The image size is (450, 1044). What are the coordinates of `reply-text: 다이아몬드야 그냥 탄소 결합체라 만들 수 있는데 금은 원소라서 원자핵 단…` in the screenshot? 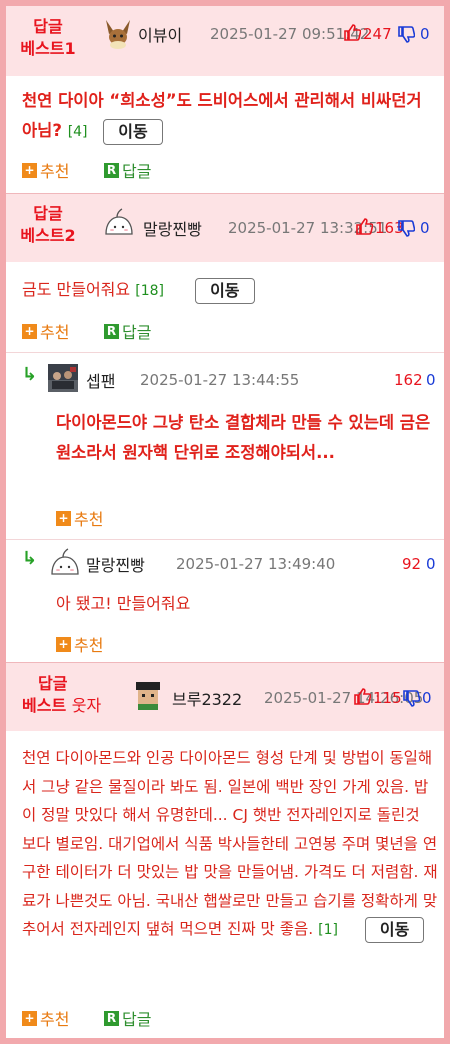 It's located at (243, 437).